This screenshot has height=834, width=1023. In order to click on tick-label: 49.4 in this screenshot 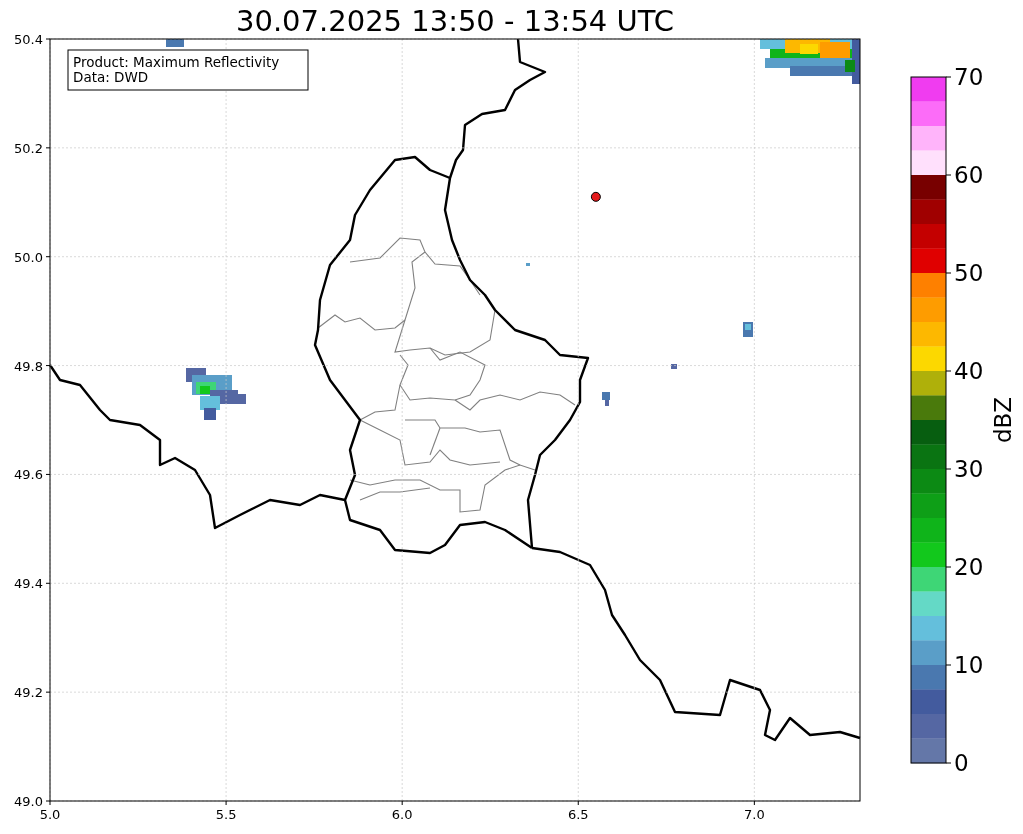, I will do `click(28, 584)`.